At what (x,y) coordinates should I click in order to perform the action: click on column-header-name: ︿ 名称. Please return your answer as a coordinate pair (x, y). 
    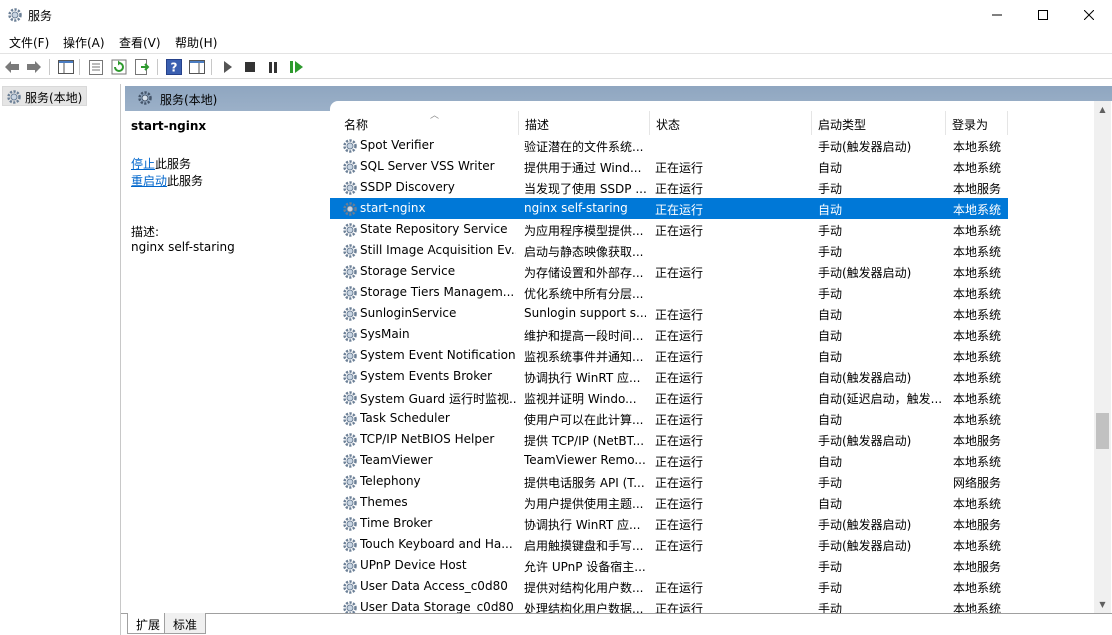
    Looking at the image, I should click on (428, 123).